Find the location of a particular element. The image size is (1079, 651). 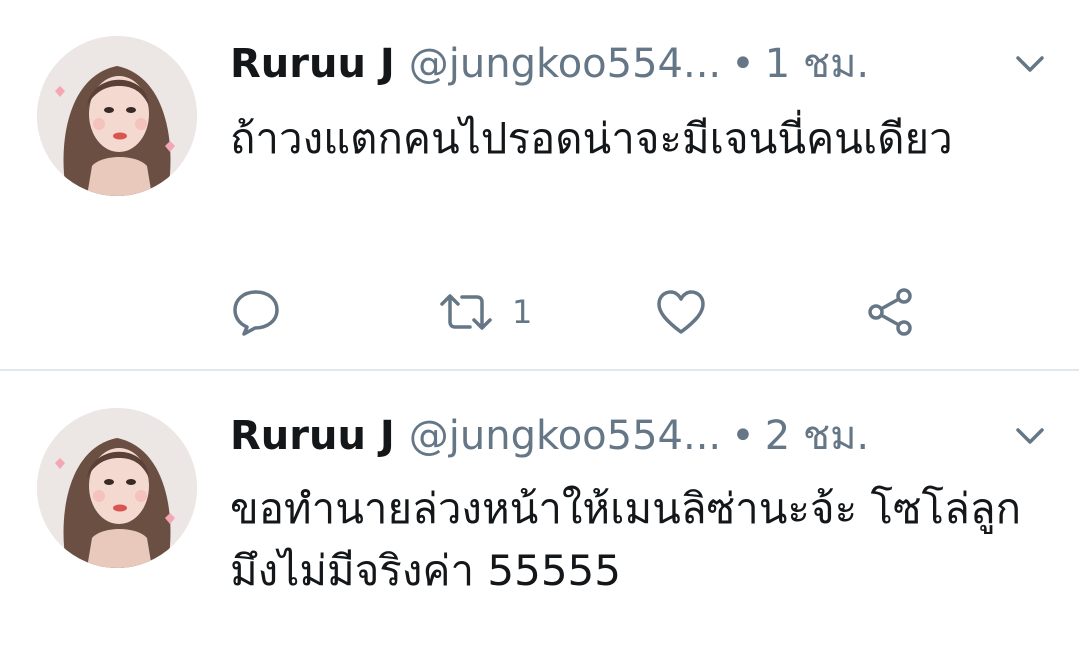

retweet-count: 1 is located at coordinates (522, 312).